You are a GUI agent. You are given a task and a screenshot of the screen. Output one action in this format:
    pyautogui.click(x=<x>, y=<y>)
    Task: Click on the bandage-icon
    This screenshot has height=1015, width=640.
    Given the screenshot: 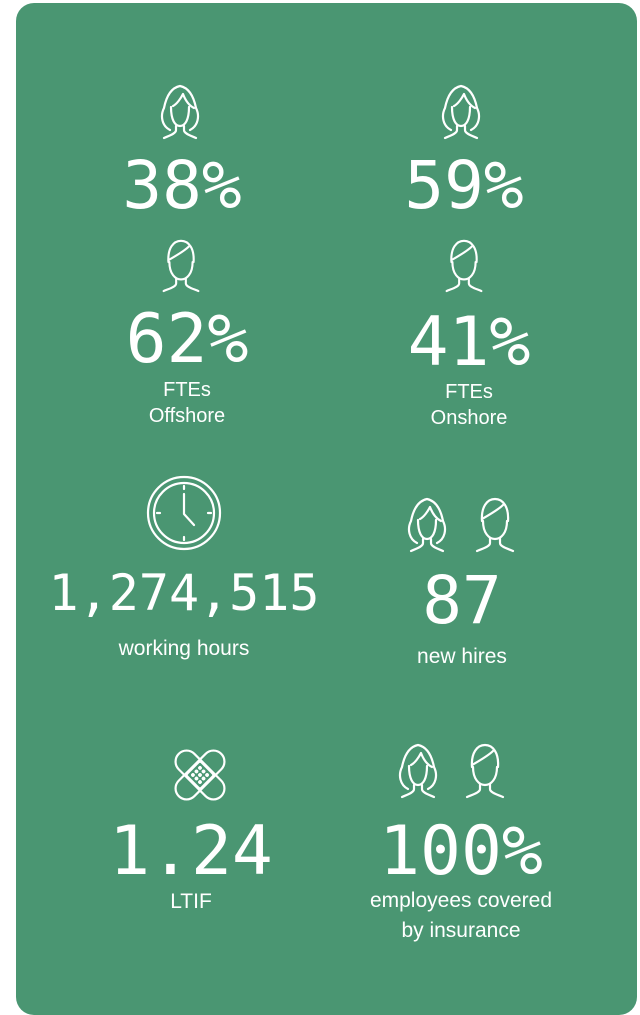 What is the action you would take?
    pyautogui.click(x=200, y=775)
    